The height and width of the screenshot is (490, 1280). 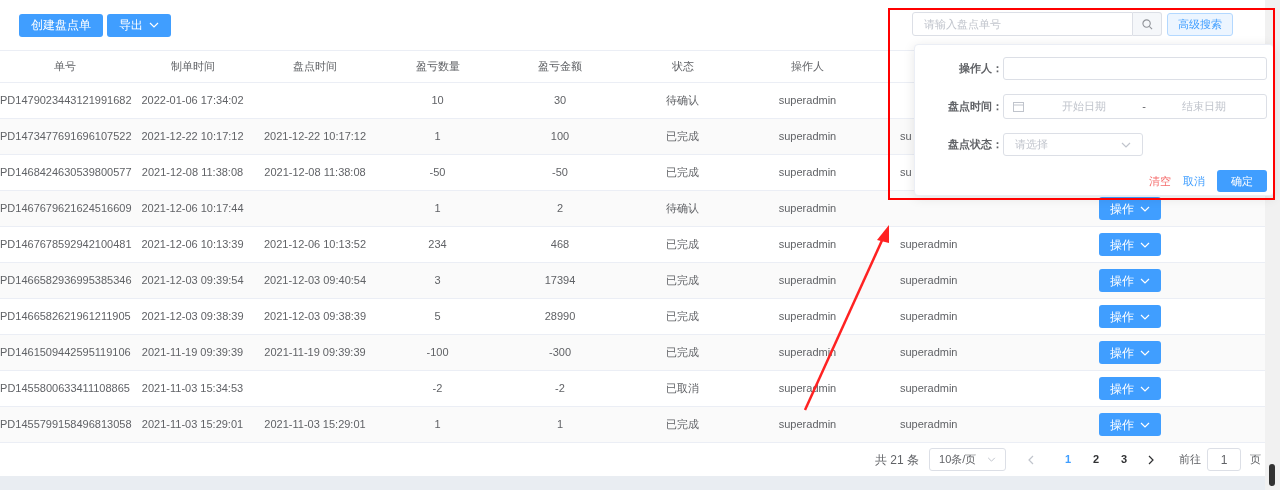 What do you see at coordinates (192, 66) in the screenshot?
I see `column-header: 制单时间` at bounding box center [192, 66].